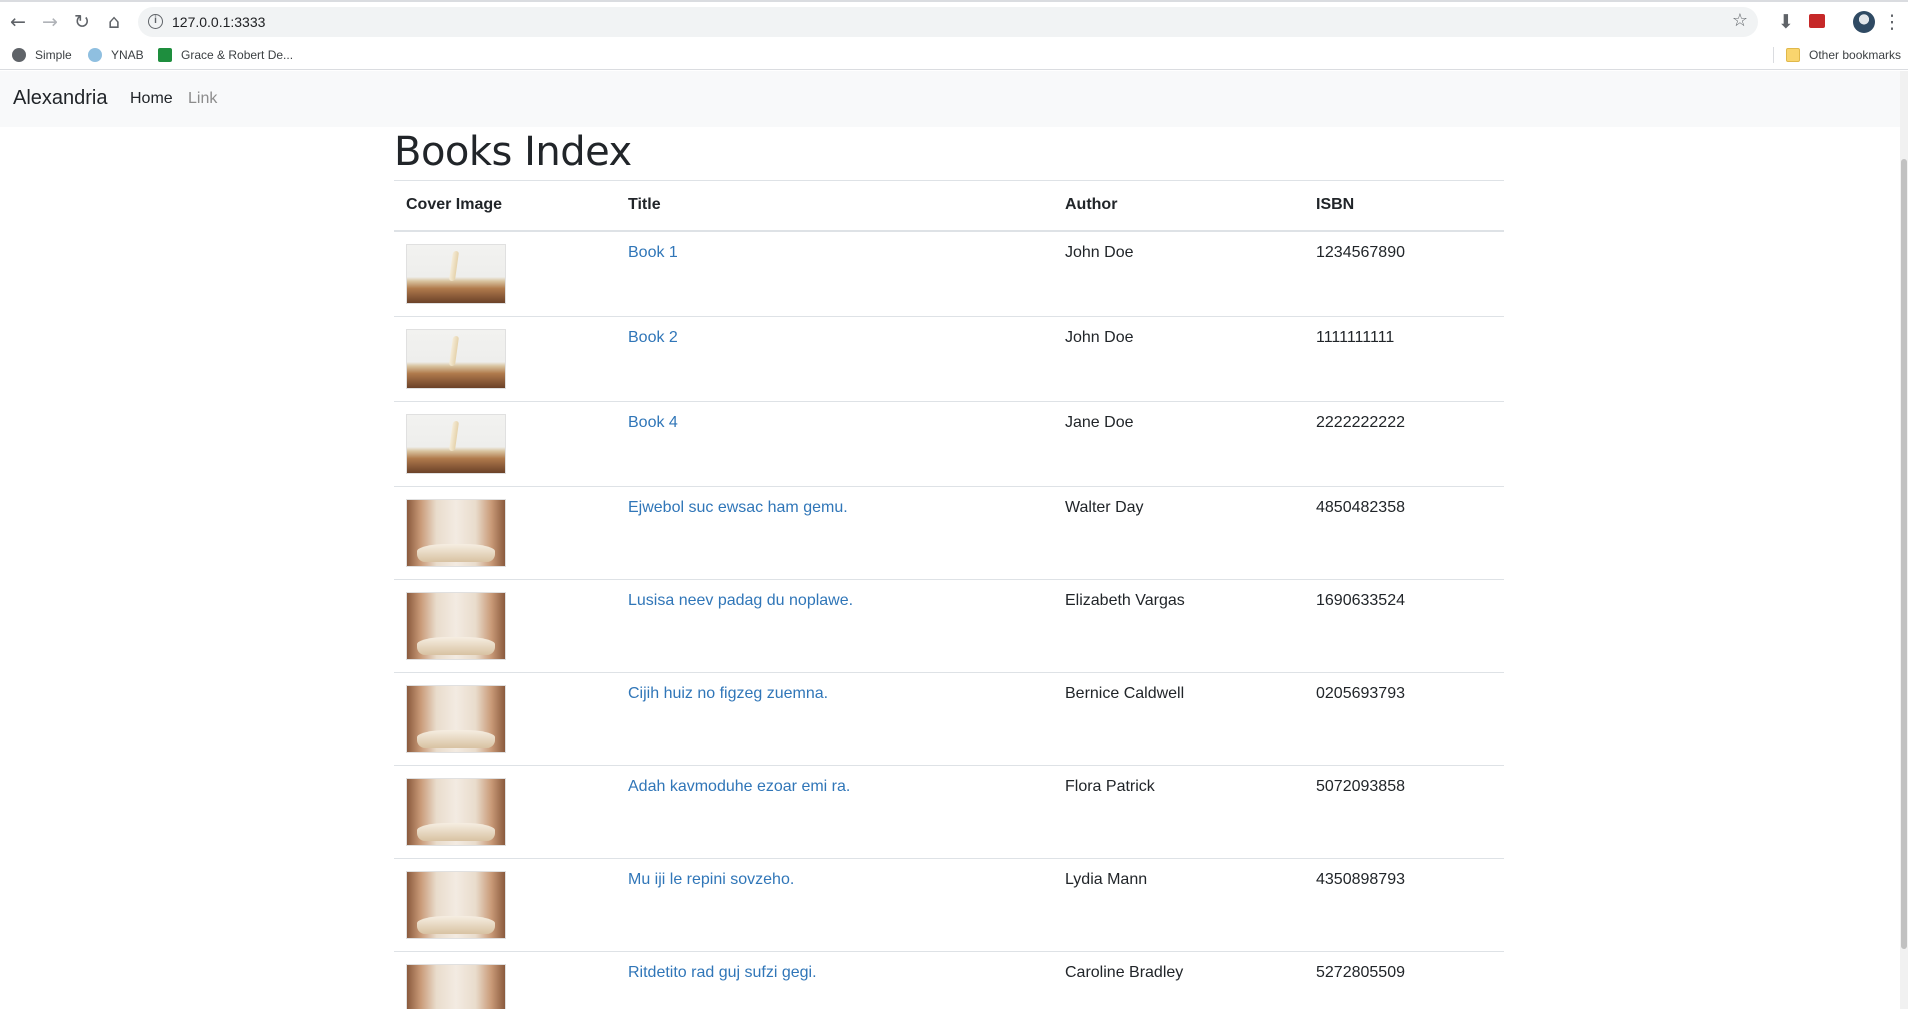  I want to click on bookmark-label: Simple, so click(53, 55).